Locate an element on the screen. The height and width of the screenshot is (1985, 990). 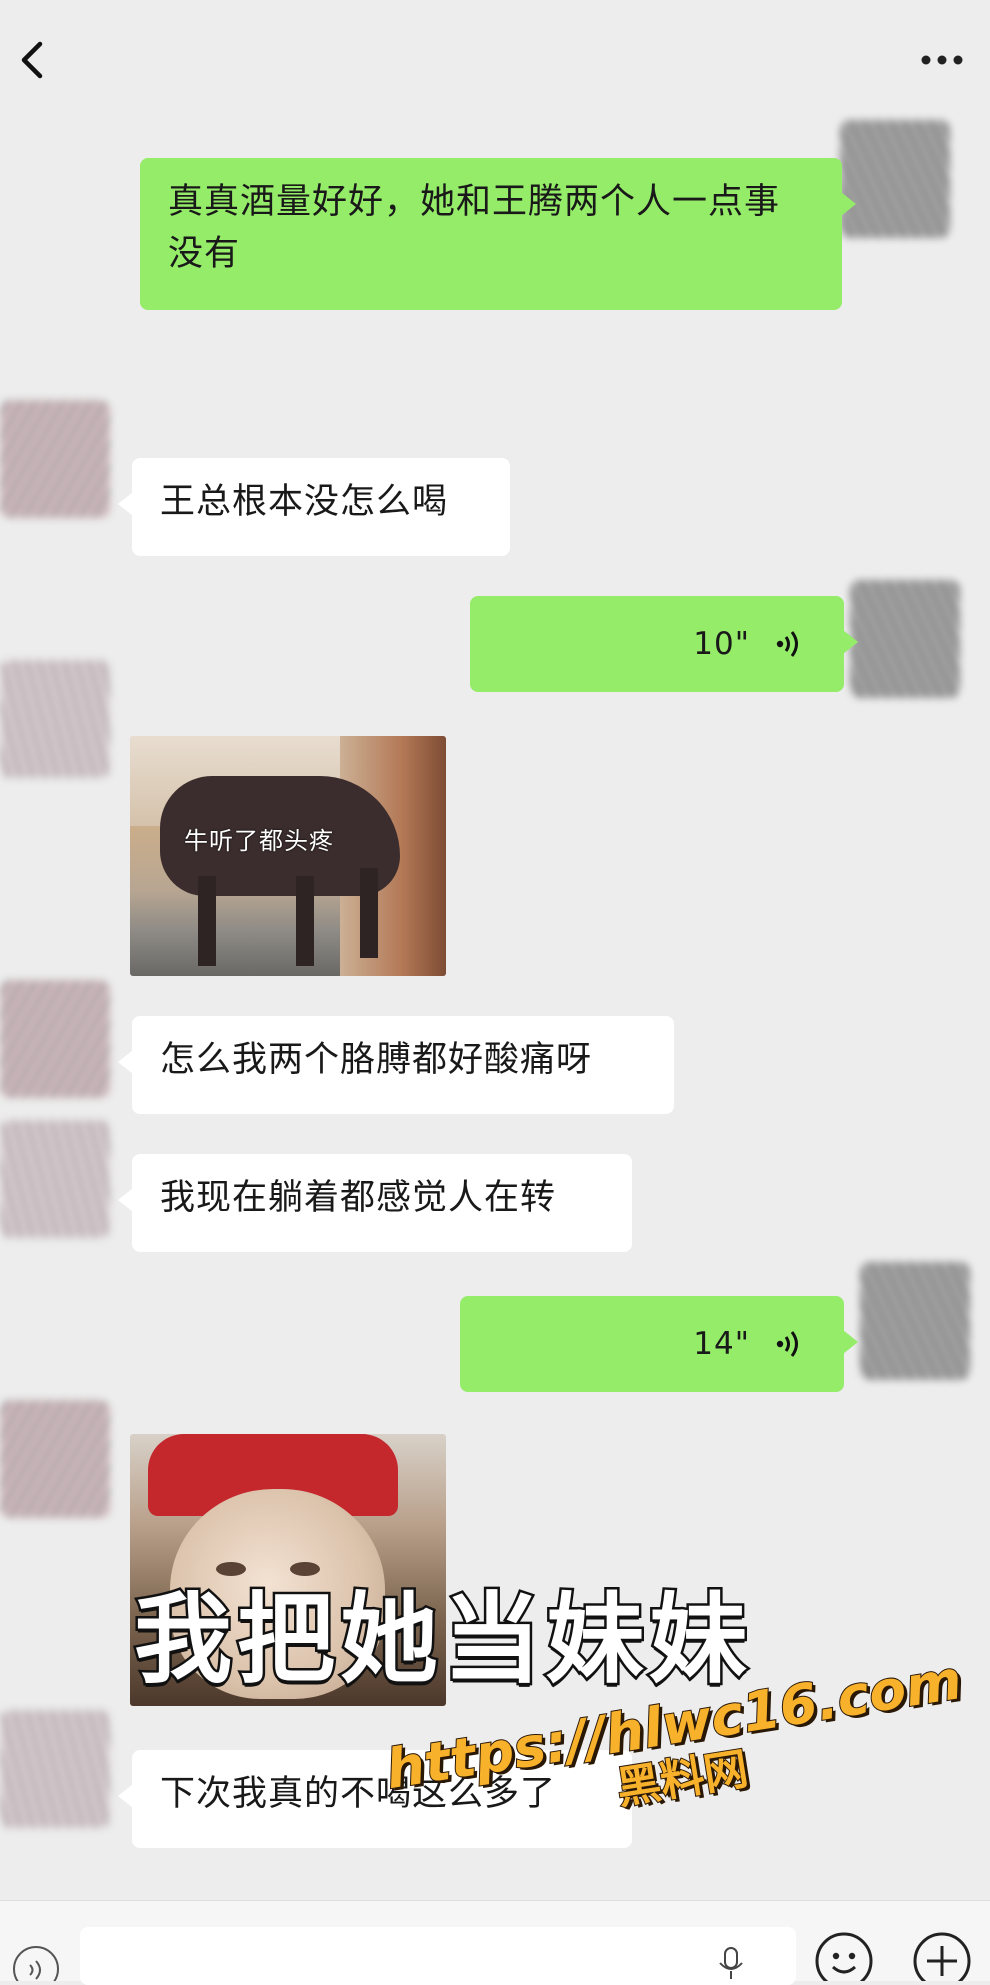
emoji-icon is located at coordinates (844, 1955).